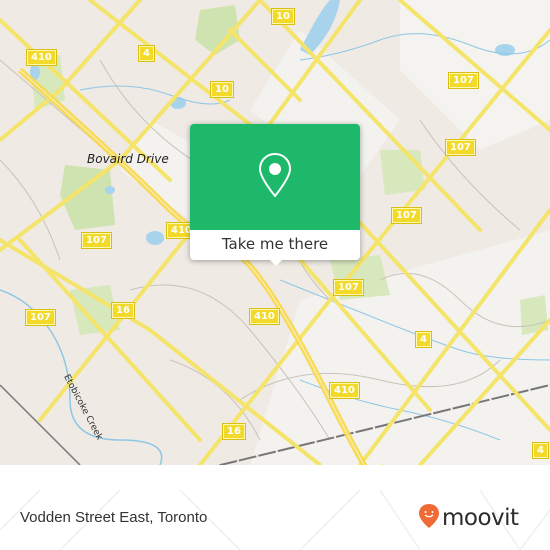 This screenshot has width=550, height=550. I want to click on moovit-smiley-pin-icon, so click(429, 518).